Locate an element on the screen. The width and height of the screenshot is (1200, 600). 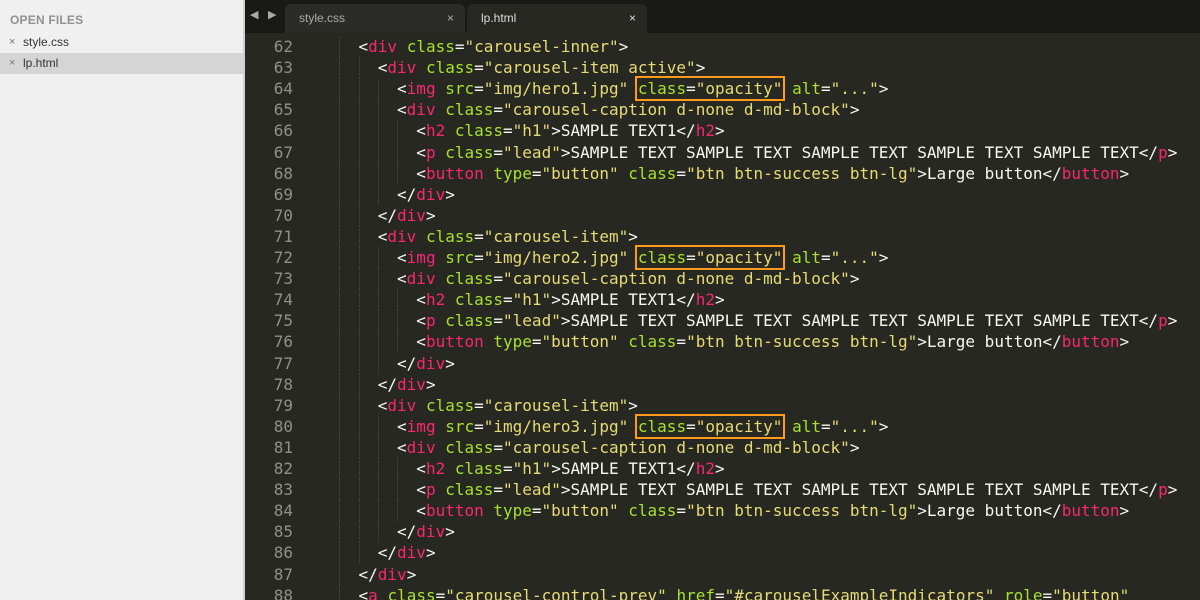
code-line: 69 </div> is located at coordinates (722, 194).